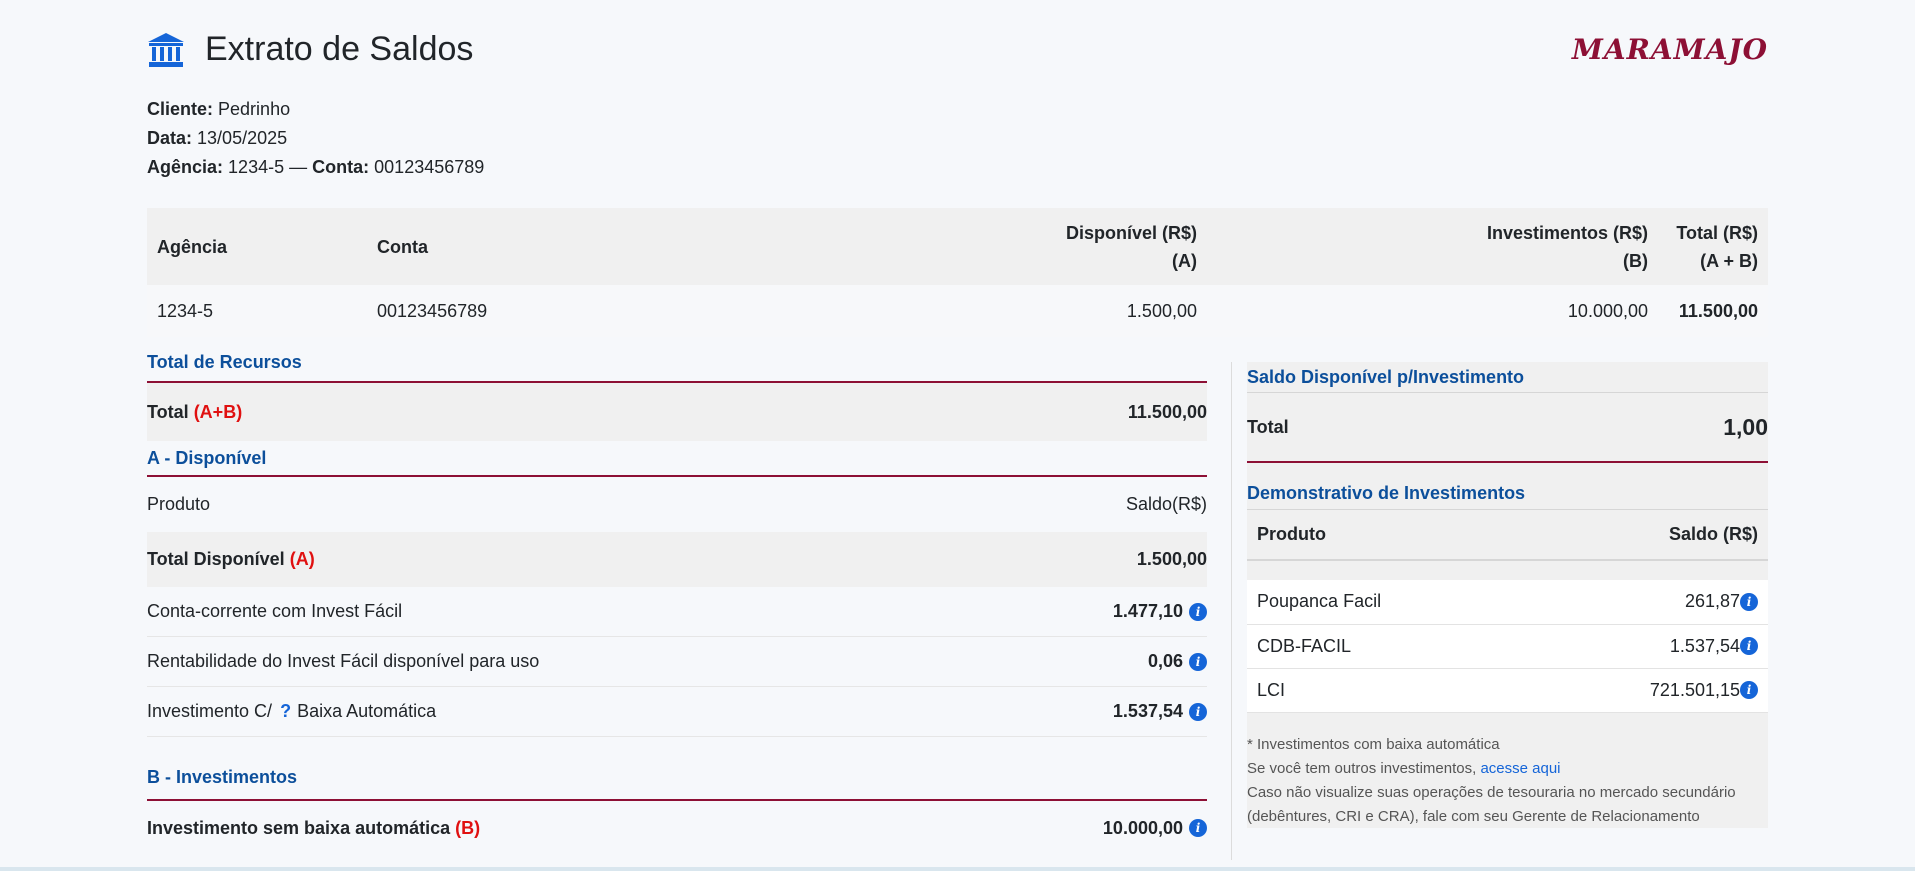 The height and width of the screenshot is (871, 1915). What do you see at coordinates (216, 559) in the screenshot?
I see `available-total-label: Total Disponível` at bounding box center [216, 559].